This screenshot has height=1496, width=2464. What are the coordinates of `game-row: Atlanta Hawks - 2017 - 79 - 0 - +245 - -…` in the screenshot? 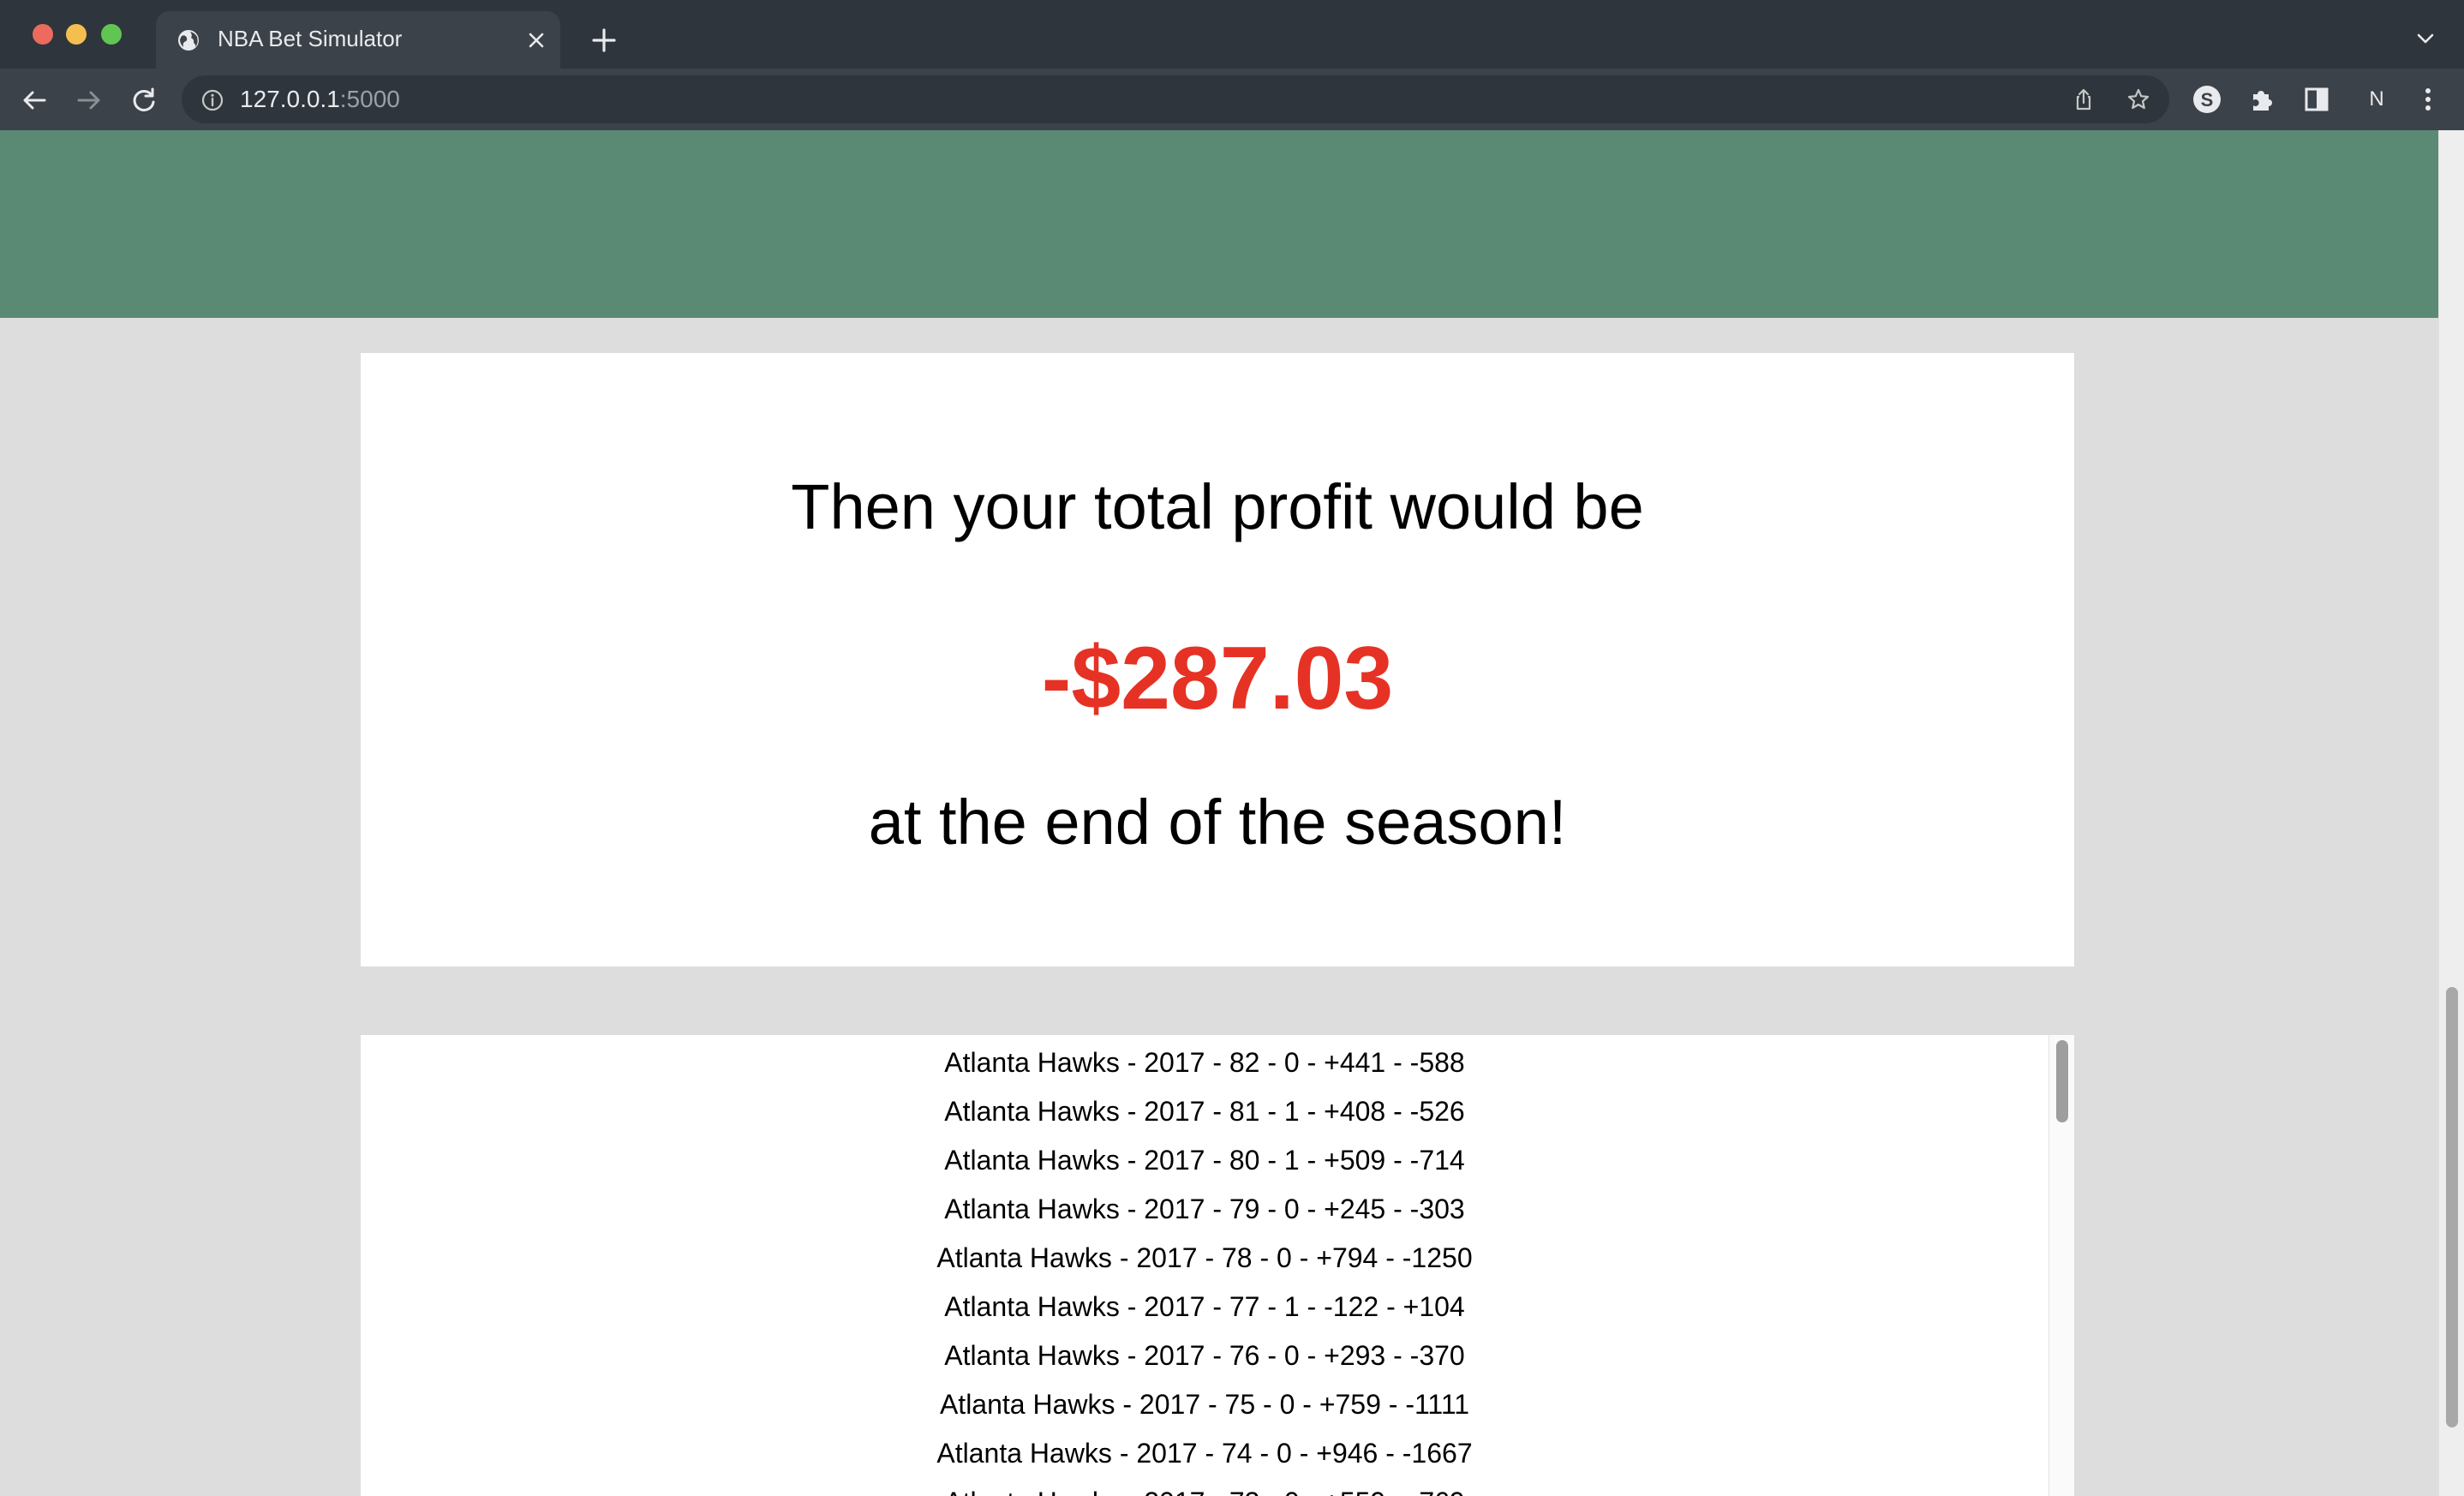 It's located at (1204, 1209).